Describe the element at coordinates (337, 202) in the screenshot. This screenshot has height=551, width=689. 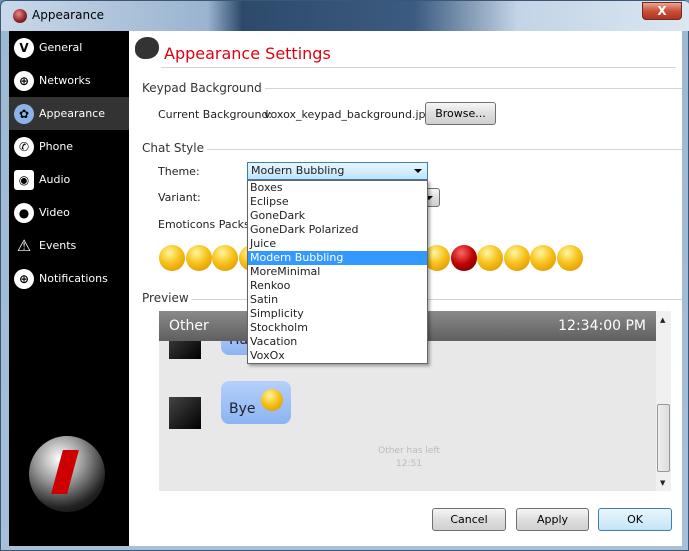
I see `theme-option: Eclipse` at that location.